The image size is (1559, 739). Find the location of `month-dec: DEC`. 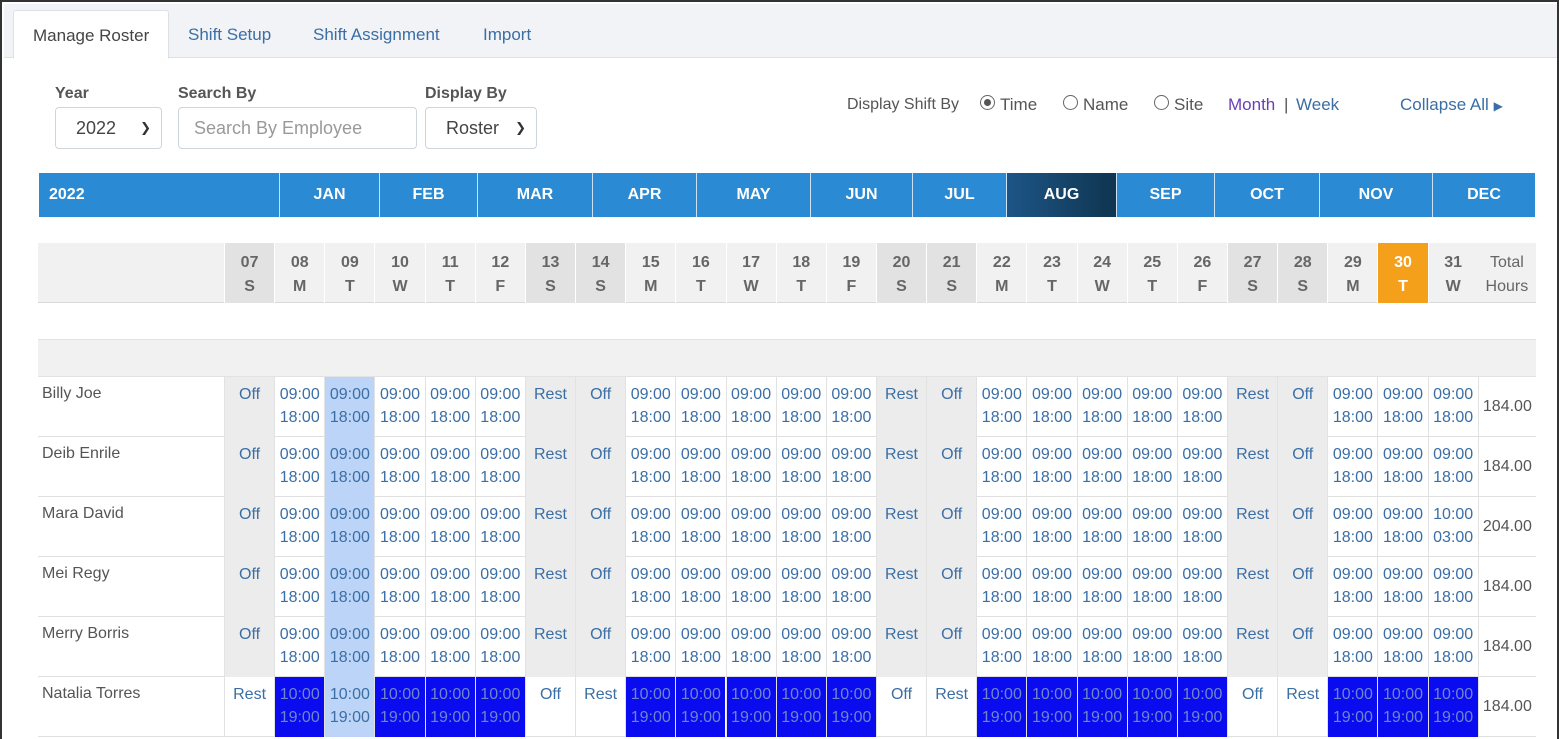

month-dec: DEC is located at coordinates (1483, 195).